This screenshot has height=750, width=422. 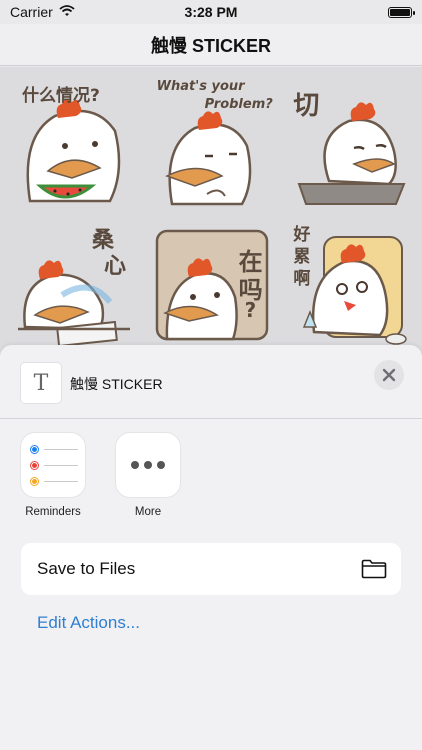 I want to click on status-time: 3:28 PM, so click(x=211, y=12).